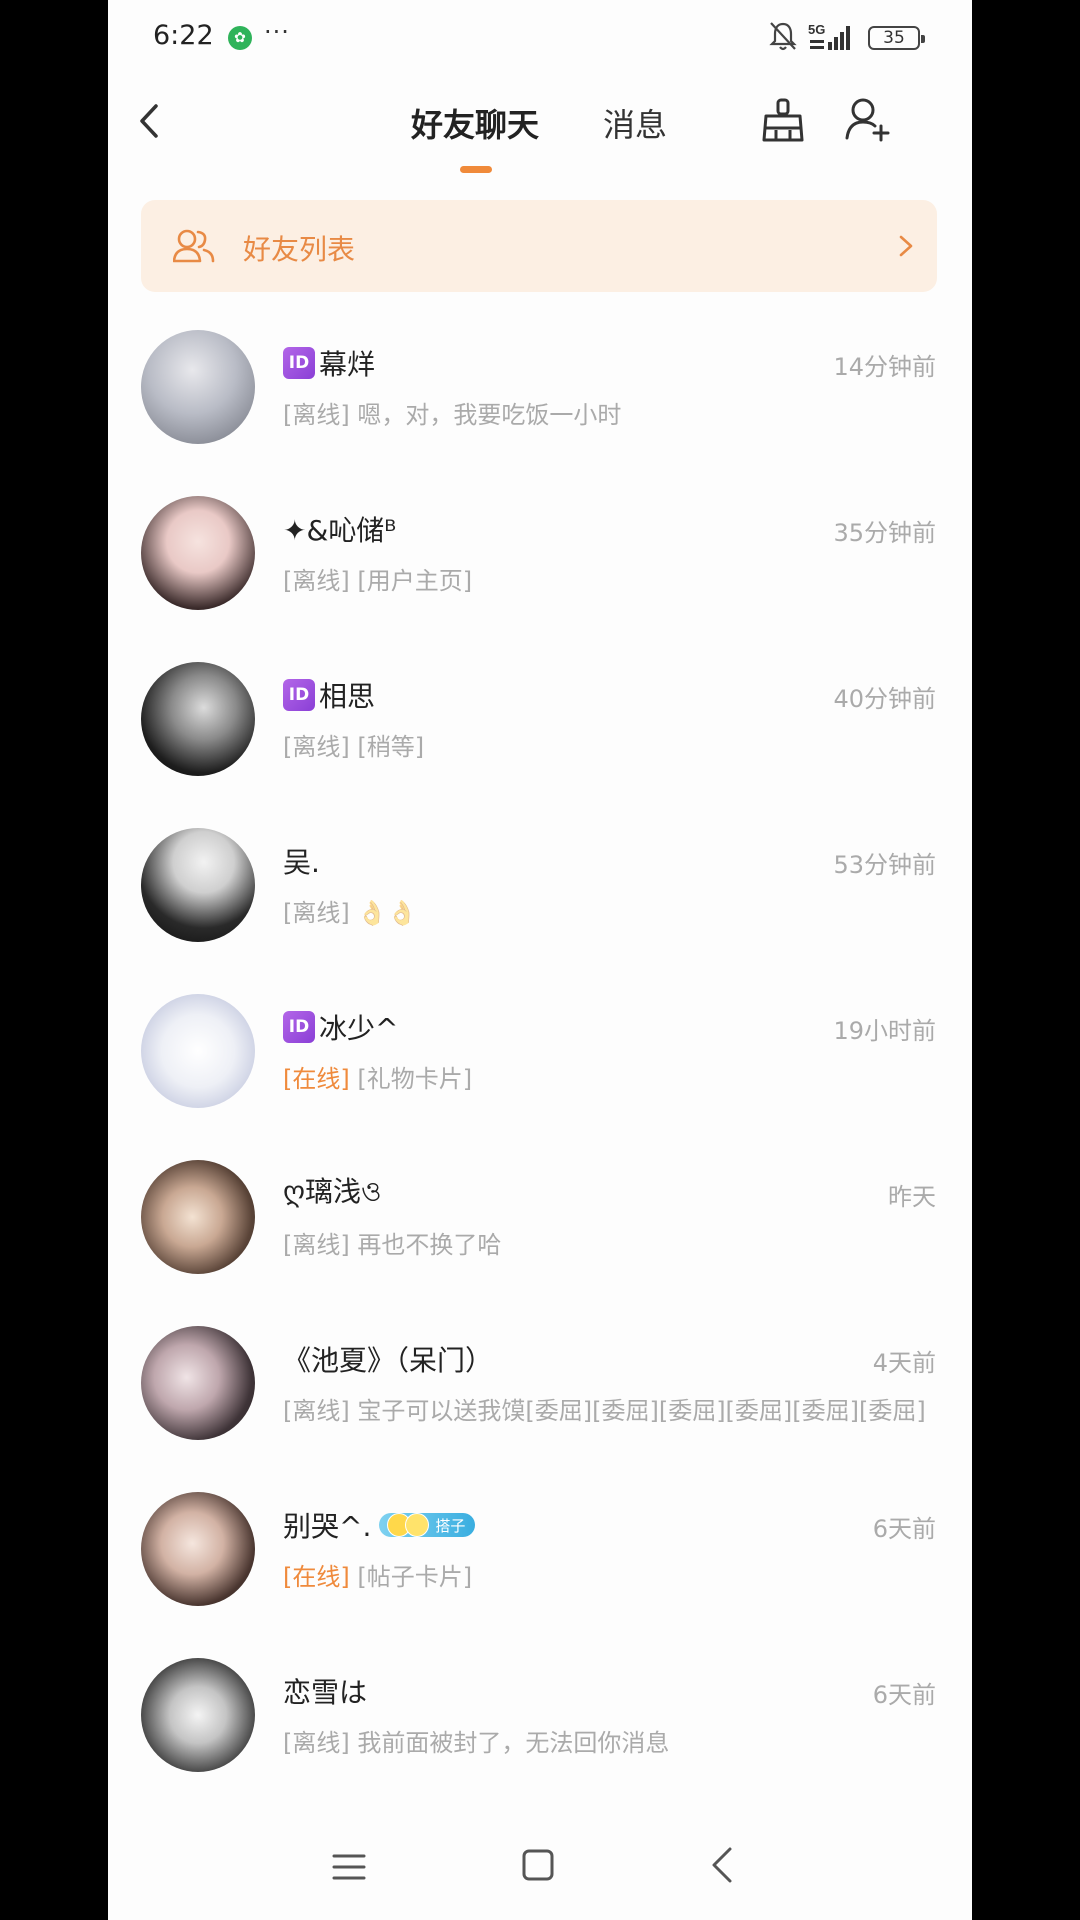 Image resolution: width=1080 pixels, height=1920 pixels. I want to click on chat-item: 恋雪は 6天前 [离线] 我前面被封了，无法回你消息, so click(540, 1736).